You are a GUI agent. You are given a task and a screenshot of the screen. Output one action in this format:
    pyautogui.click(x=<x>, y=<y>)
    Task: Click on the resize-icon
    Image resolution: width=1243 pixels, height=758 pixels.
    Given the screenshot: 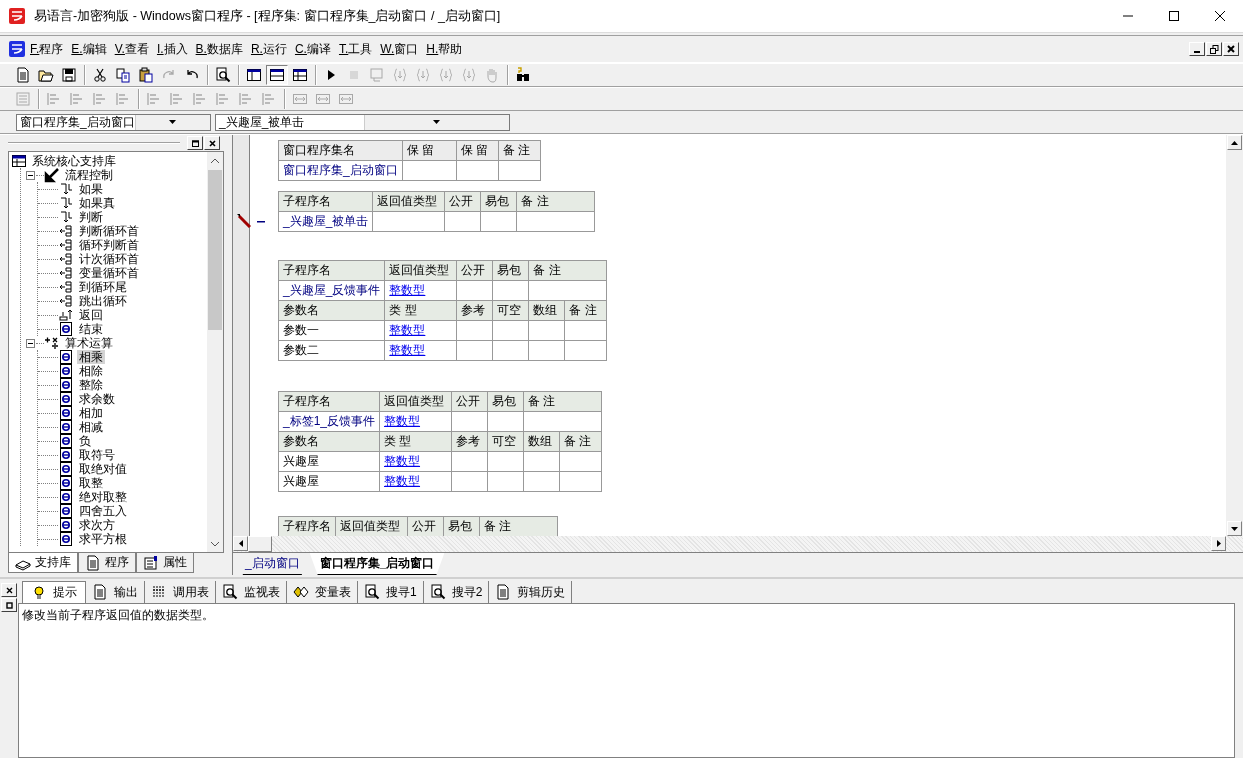 What is the action you would take?
    pyautogui.click(x=323, y=99)
    